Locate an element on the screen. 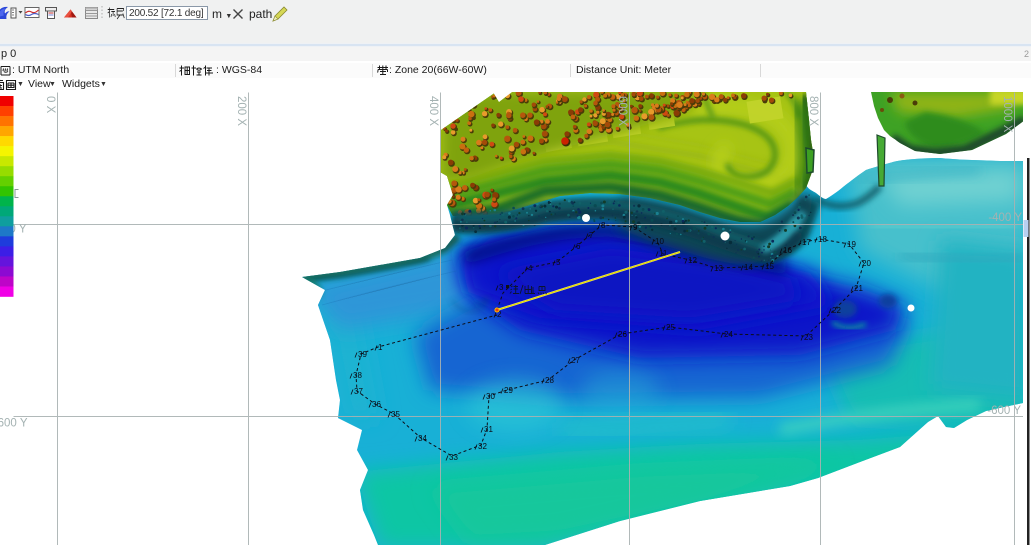  svg-text: 1000 X is located at coordinates (1007, 114).